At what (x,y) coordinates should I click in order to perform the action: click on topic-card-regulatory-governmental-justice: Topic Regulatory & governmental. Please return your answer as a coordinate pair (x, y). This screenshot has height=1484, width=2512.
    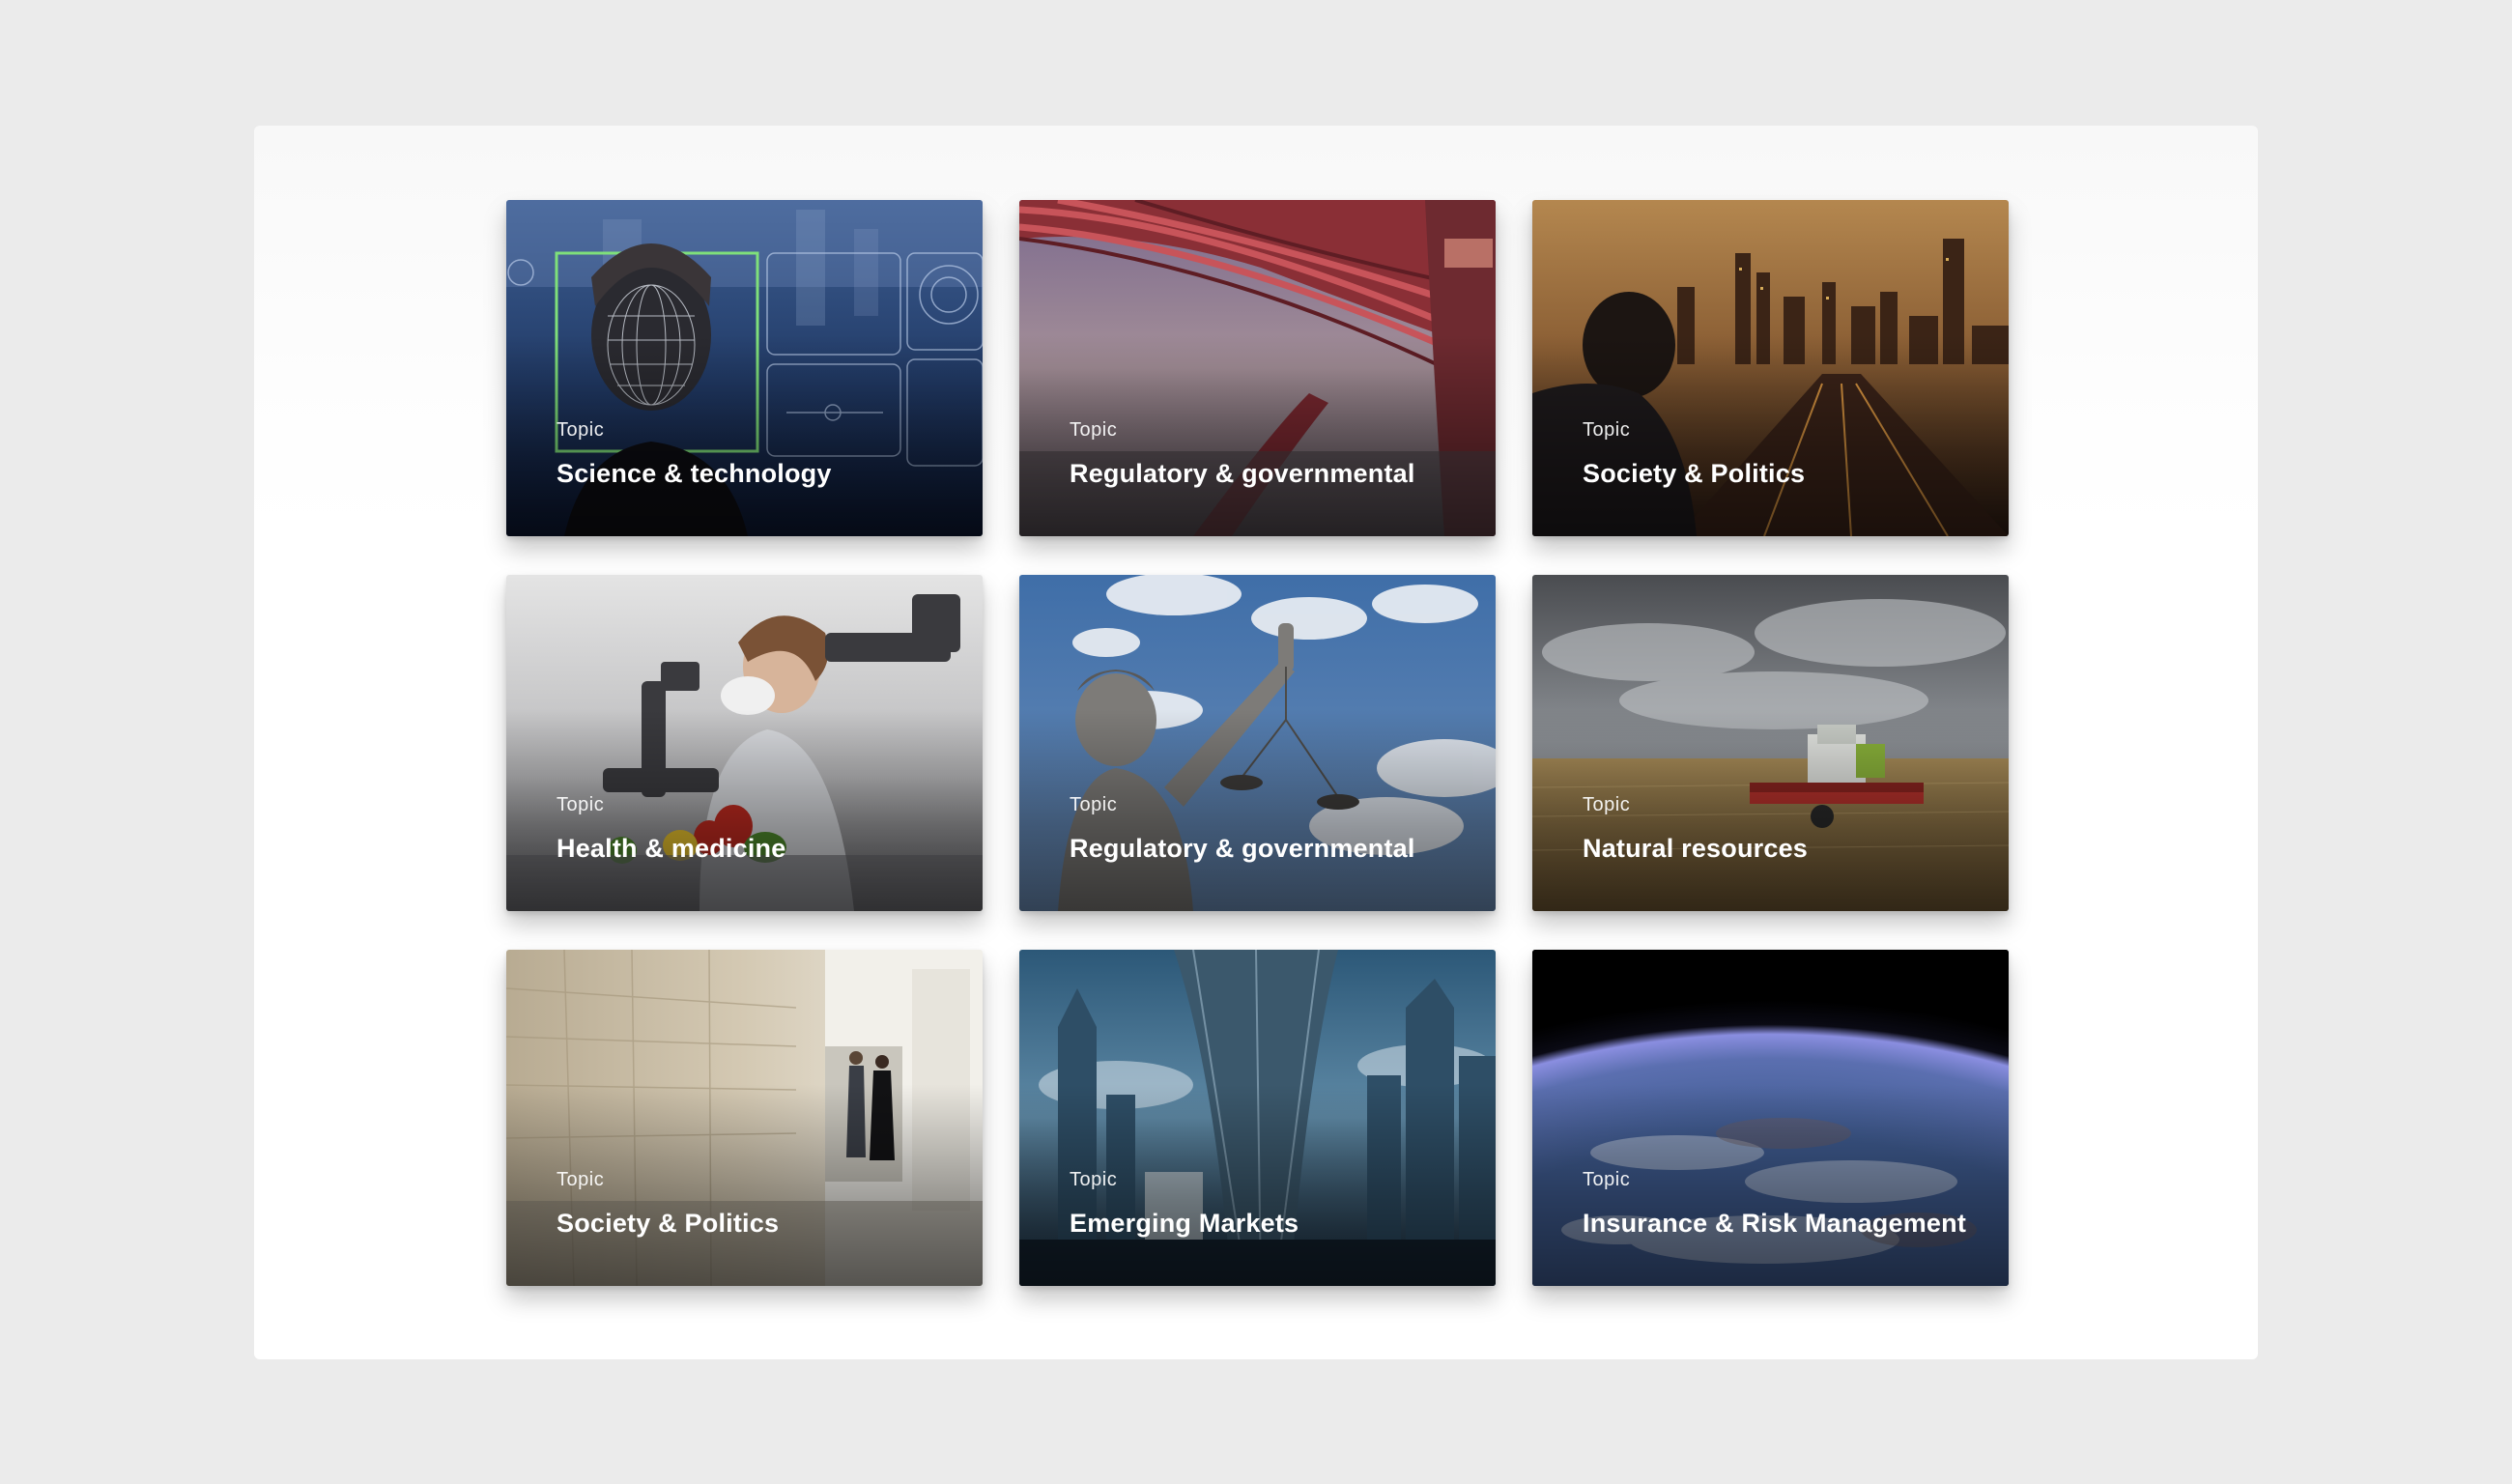
    Looking at the image, I should click on (1258, 743).